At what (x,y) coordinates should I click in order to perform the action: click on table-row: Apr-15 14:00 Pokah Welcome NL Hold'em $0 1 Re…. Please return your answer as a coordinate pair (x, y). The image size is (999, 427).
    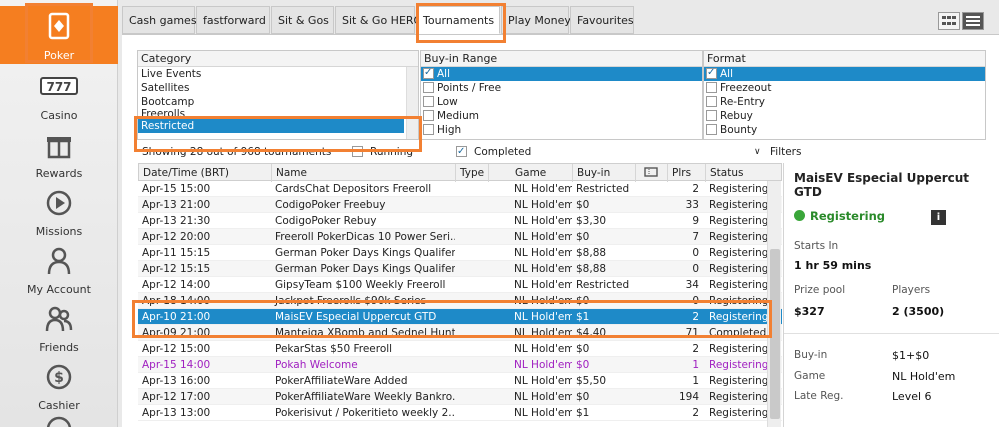
    Looking at the image, I should click on (460, 365).